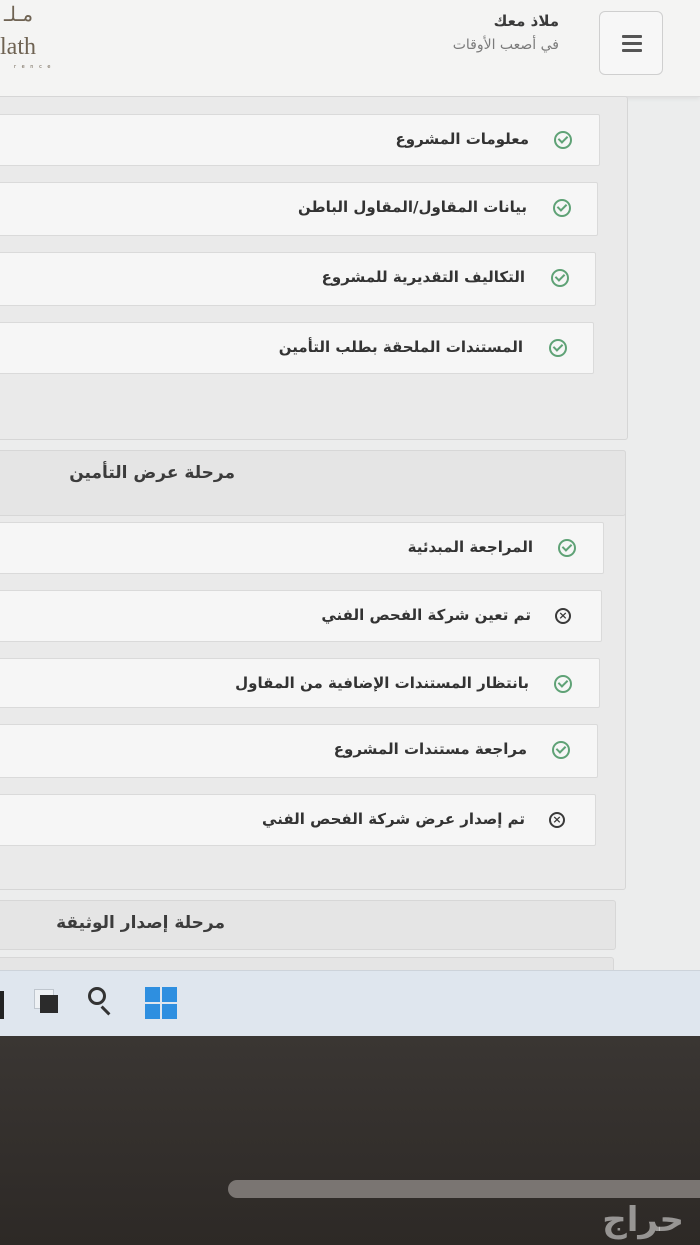  What do you see at coordinates (382, 683) in the screenshot?
I see `stage-item-label: بانتظار المستندات الإضافية من المقاول` at bounding box center [382, 683].